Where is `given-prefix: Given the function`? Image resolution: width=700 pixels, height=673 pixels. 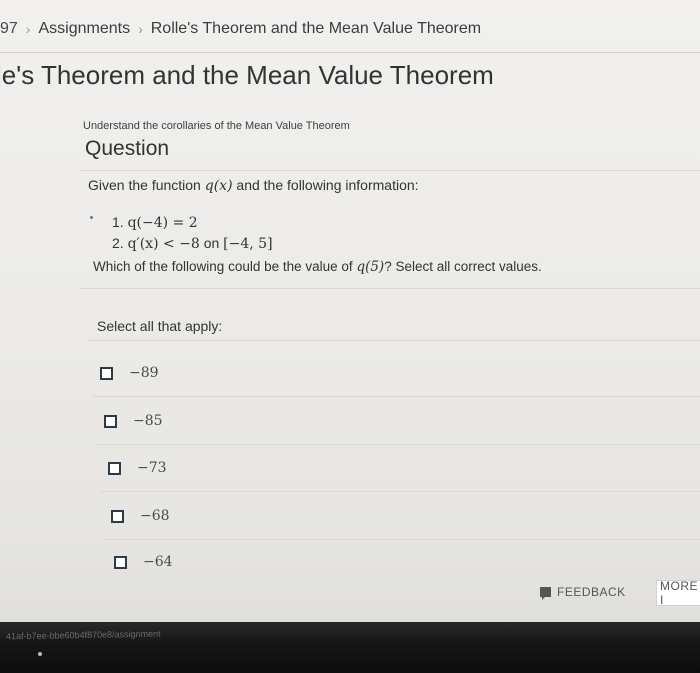 given-prefix: Given the function is located at coordinates (144, 185).